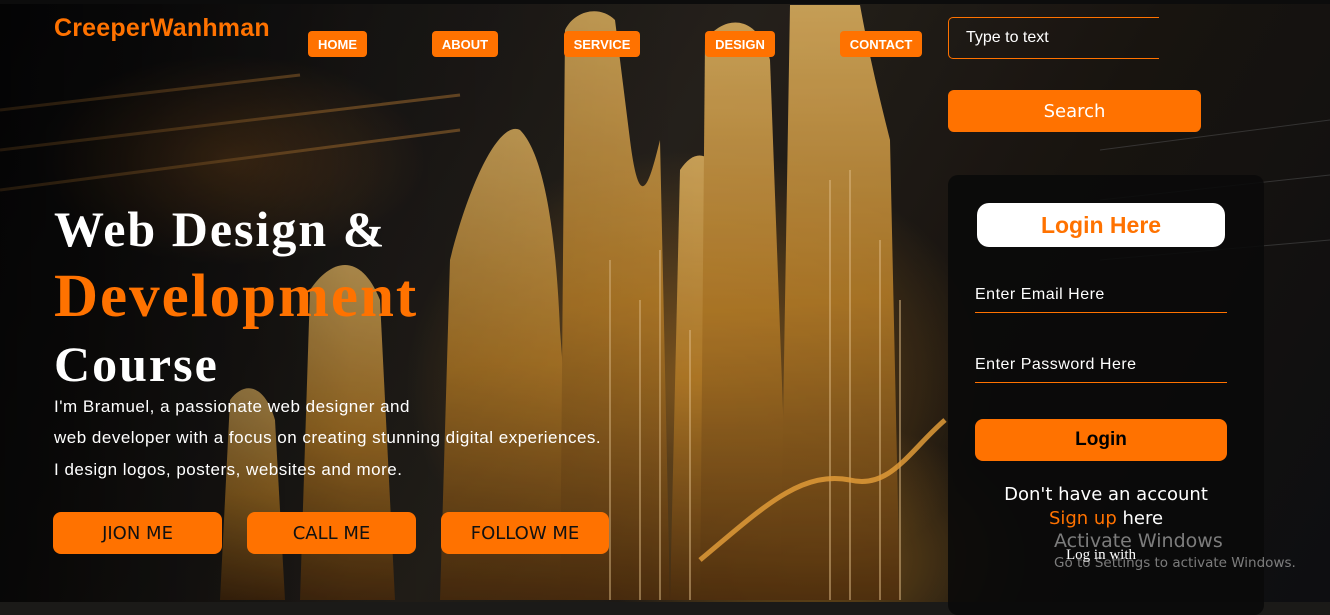 Image resolution: width=1330 pixels, height=615 pixels. What do you see at coordinates (525, 533) in the screenshot?
I see `follow-me-button: FOLLOW ME` at bounding box center [525, 533].